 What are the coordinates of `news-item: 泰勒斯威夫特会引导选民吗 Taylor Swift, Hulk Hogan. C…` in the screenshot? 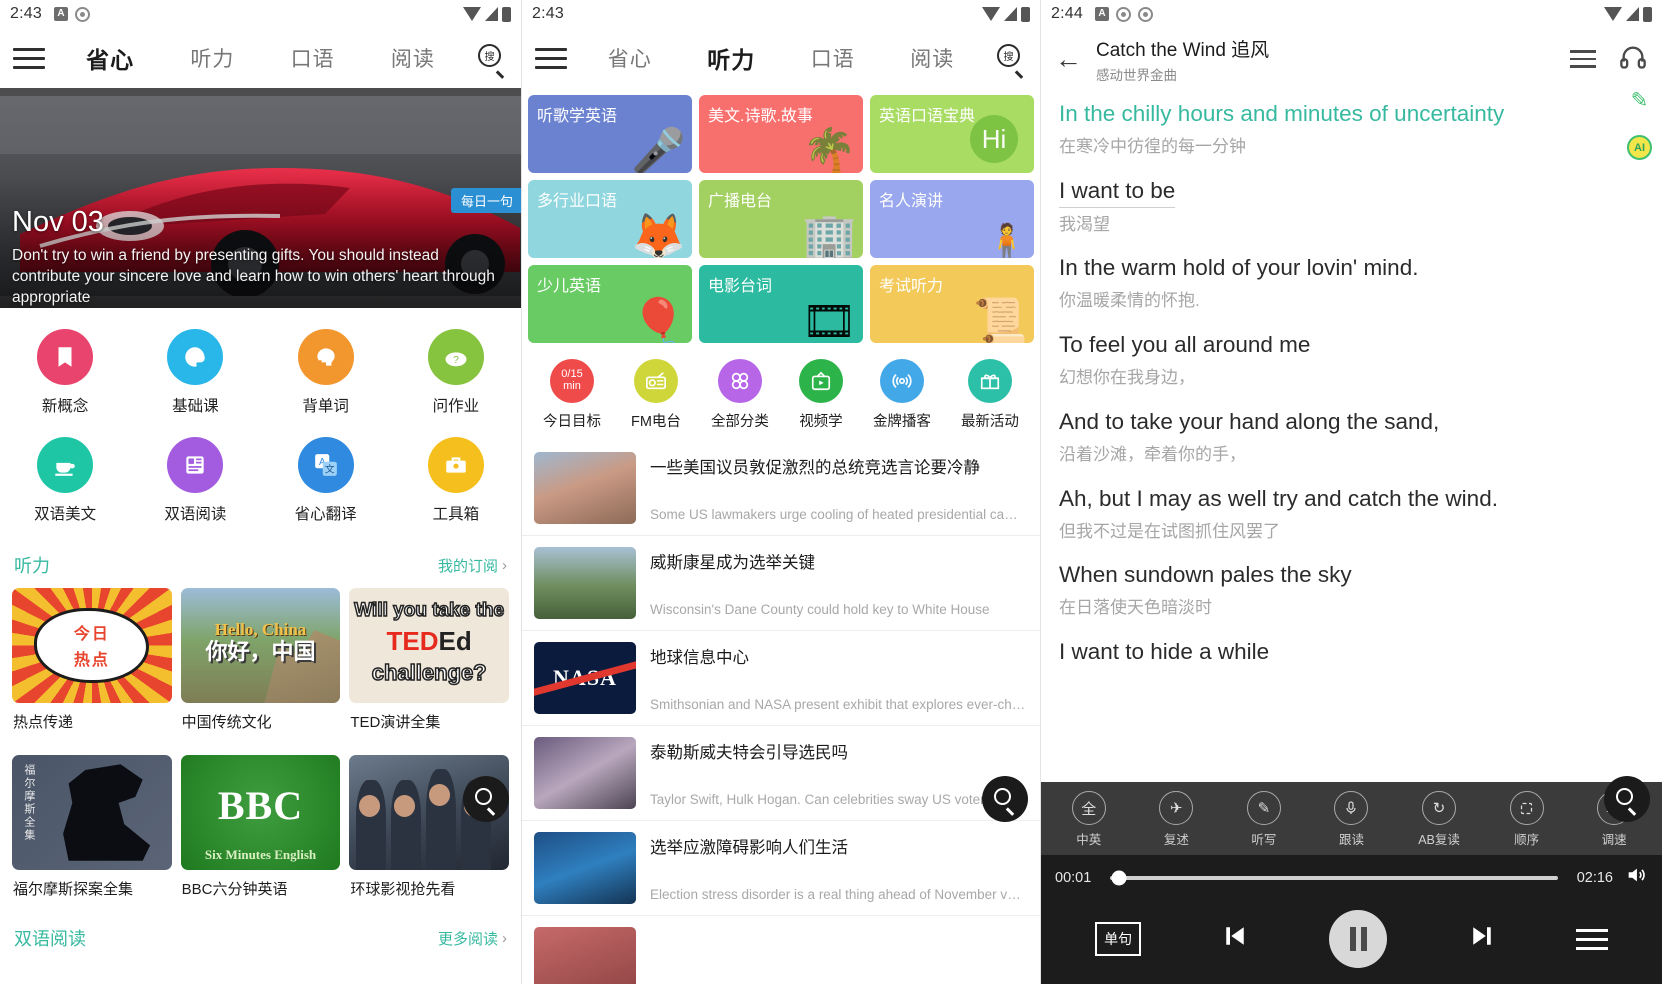 It's located at (781, 773).